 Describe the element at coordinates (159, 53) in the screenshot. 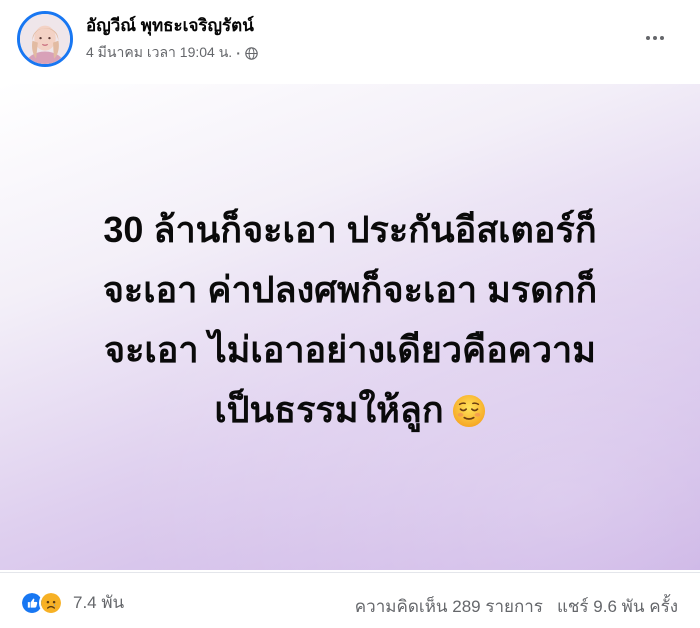

I see `post-timestamp: 4 มีนาคม เวลา 19:04 น.` at that location.